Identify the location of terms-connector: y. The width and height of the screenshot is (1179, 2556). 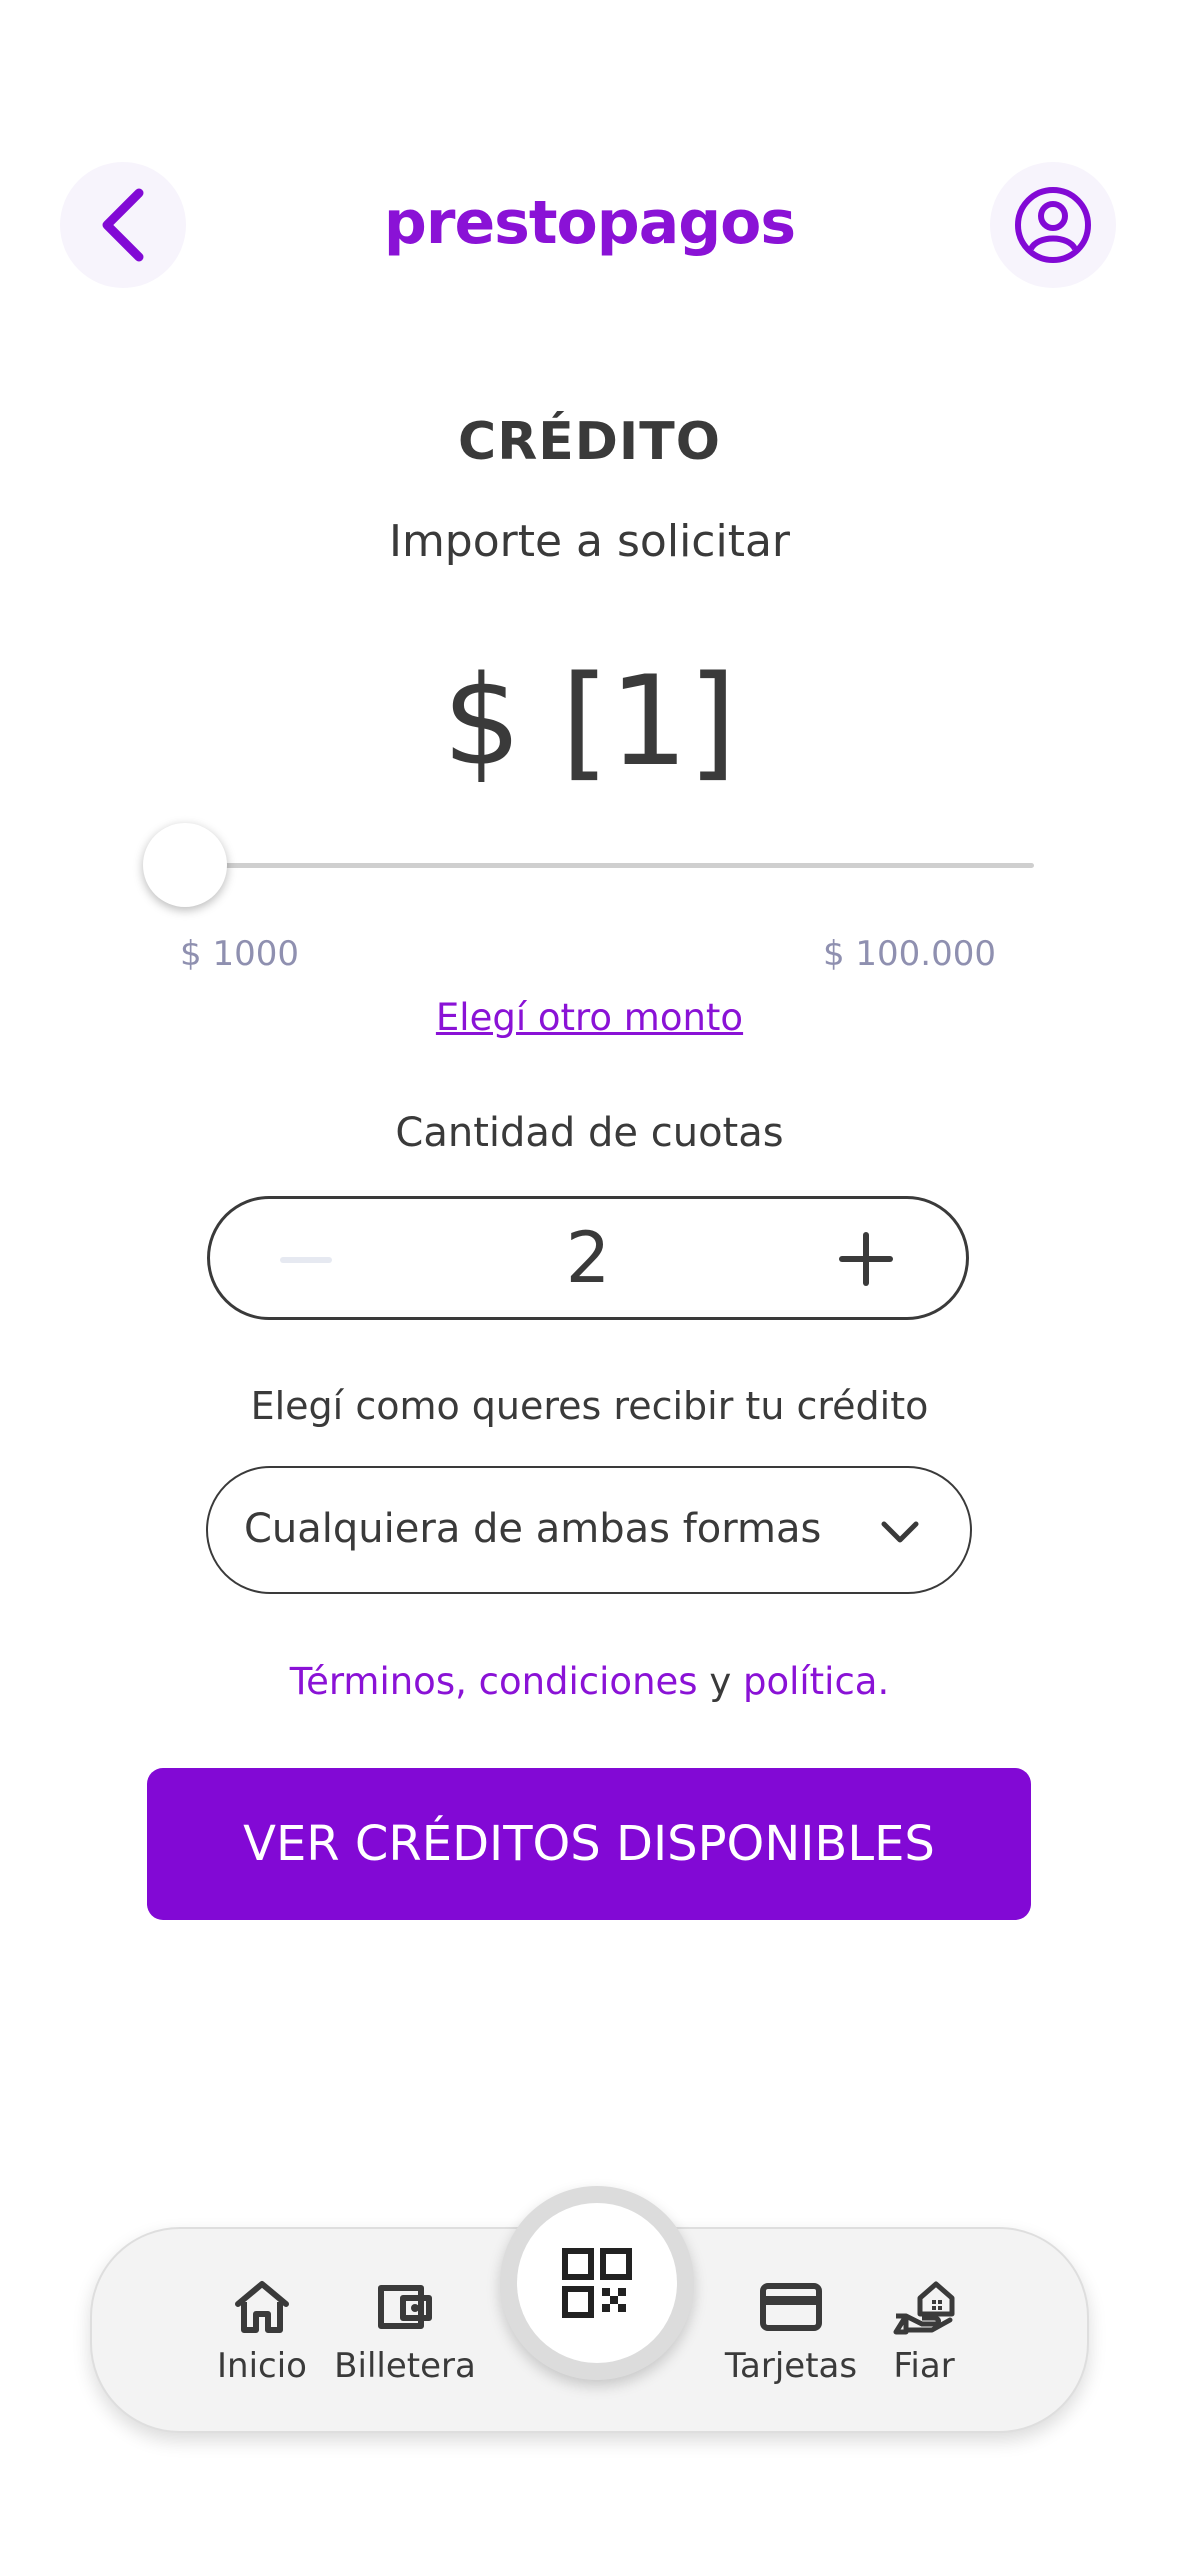
(720, 1681).